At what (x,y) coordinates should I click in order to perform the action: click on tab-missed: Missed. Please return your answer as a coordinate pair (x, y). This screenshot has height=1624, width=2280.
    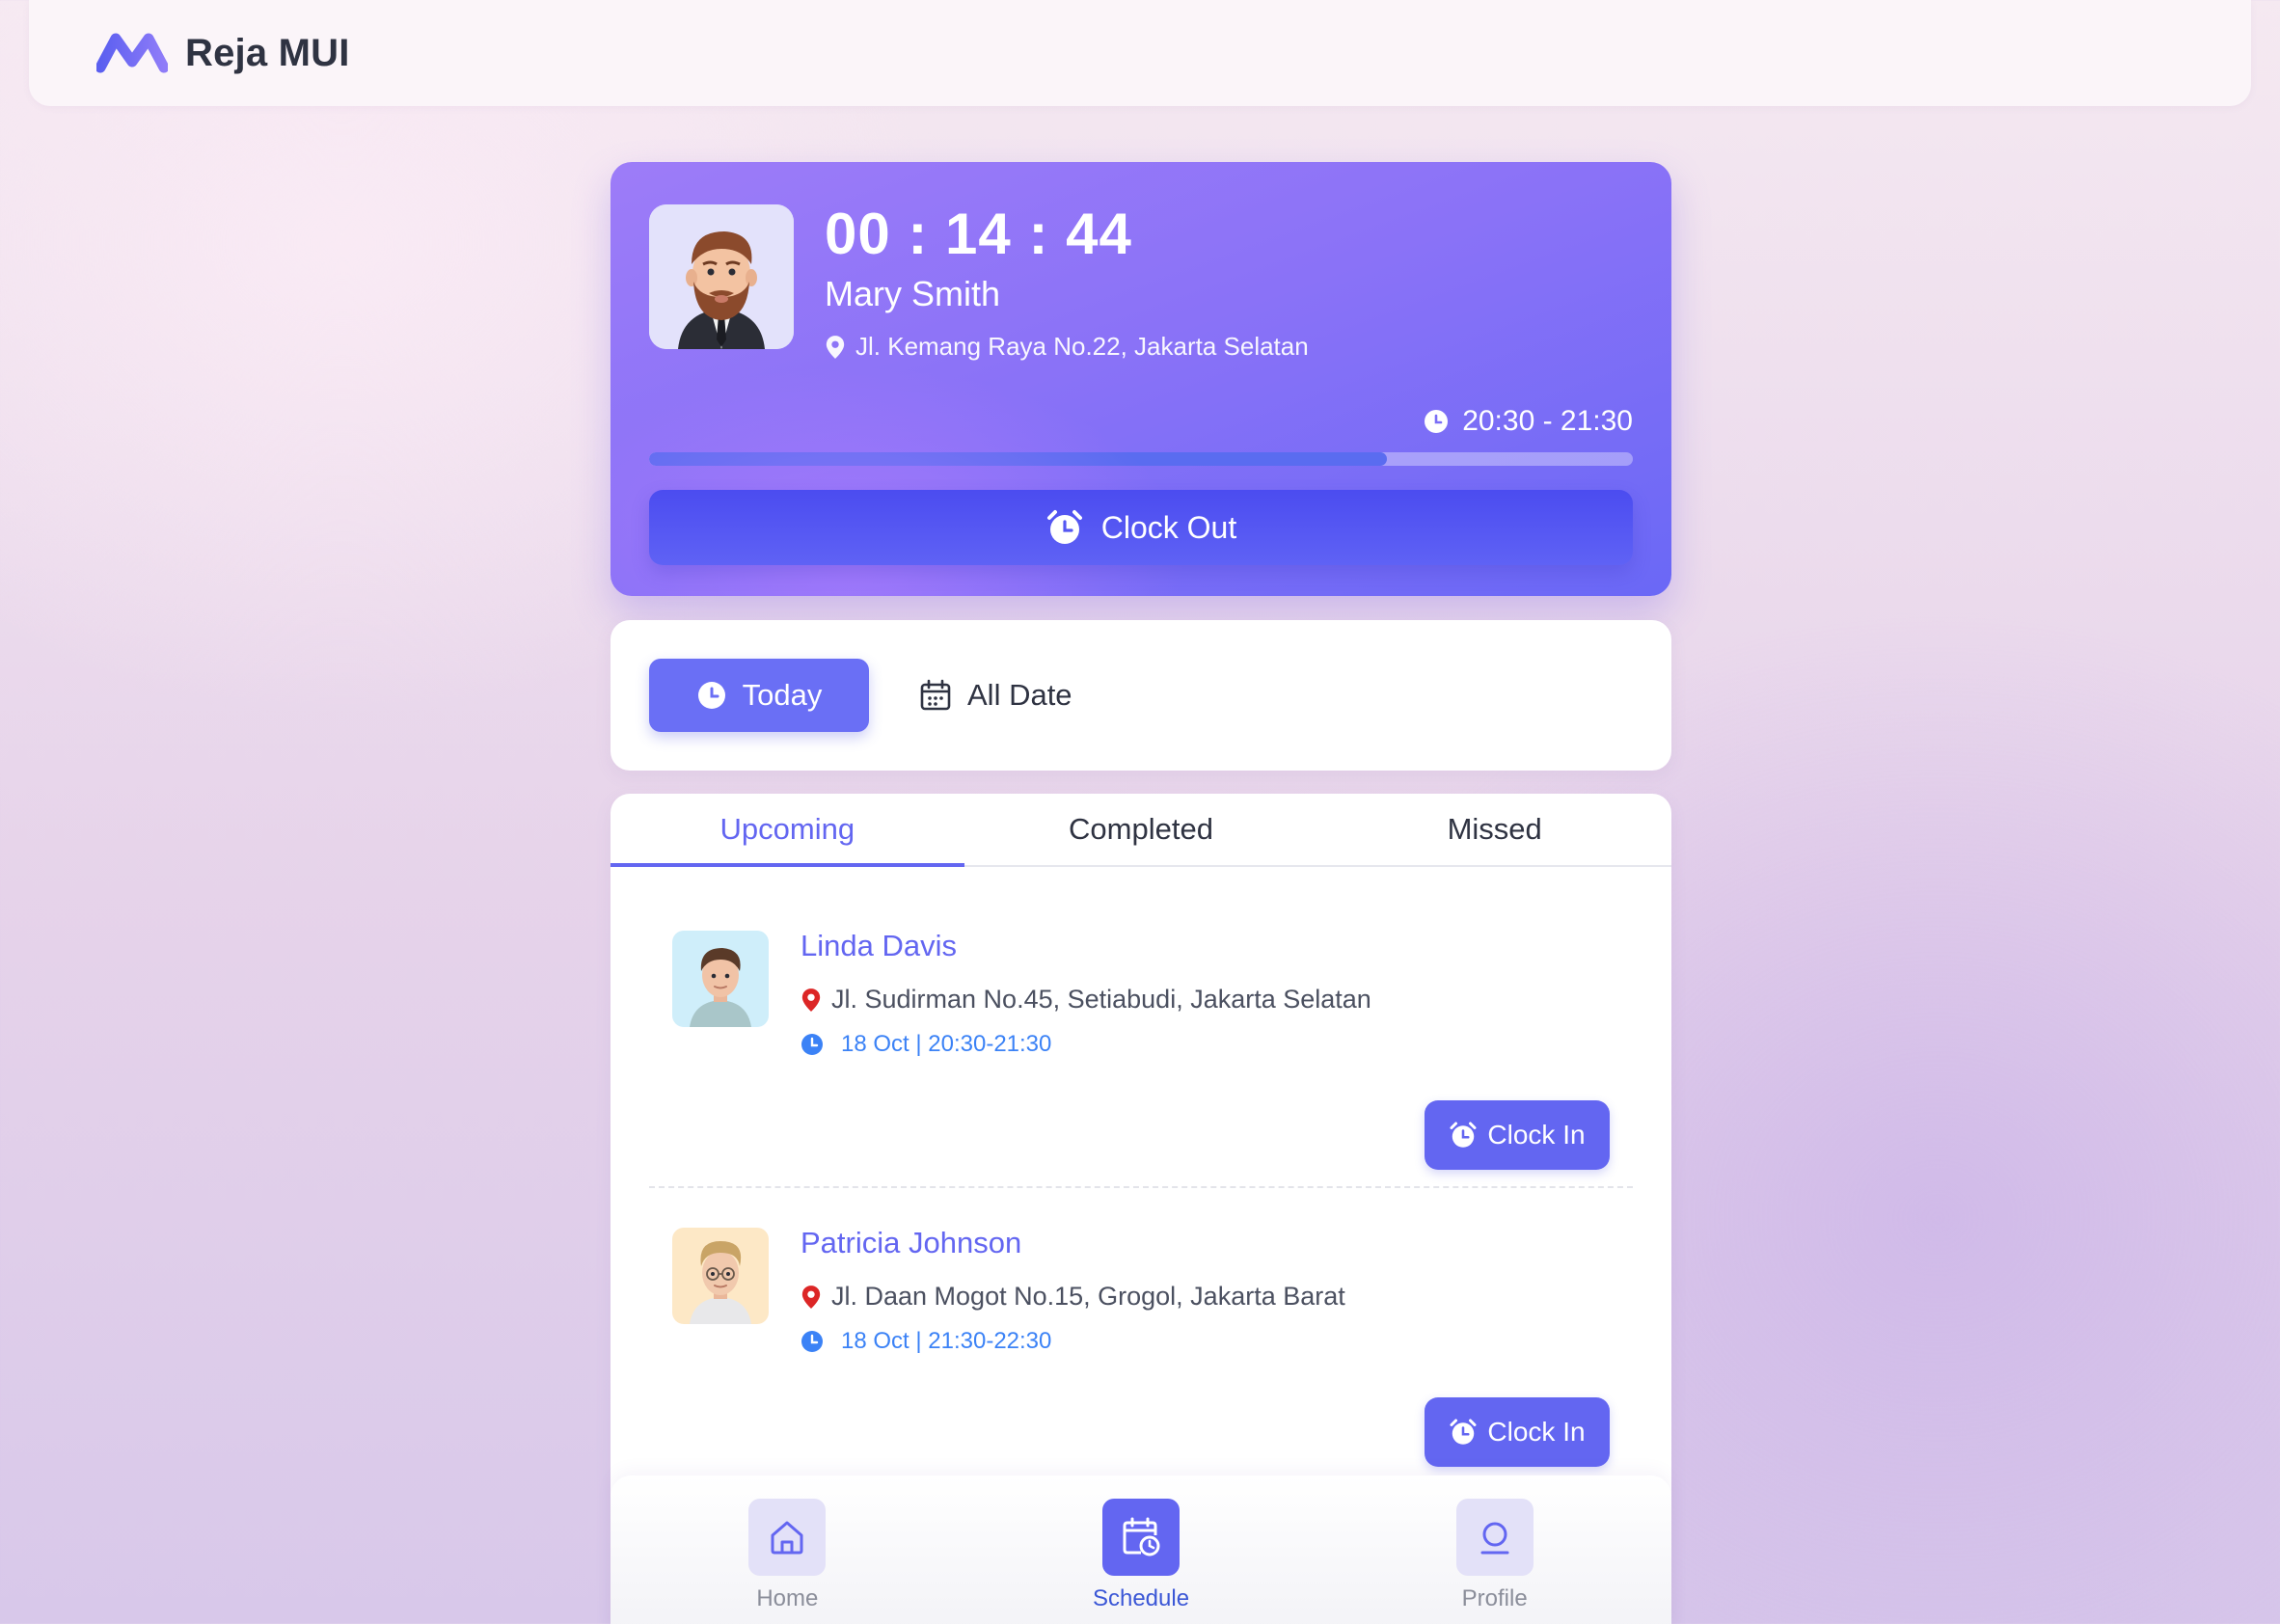
    Looking at the image, I should click on (1494, 829).